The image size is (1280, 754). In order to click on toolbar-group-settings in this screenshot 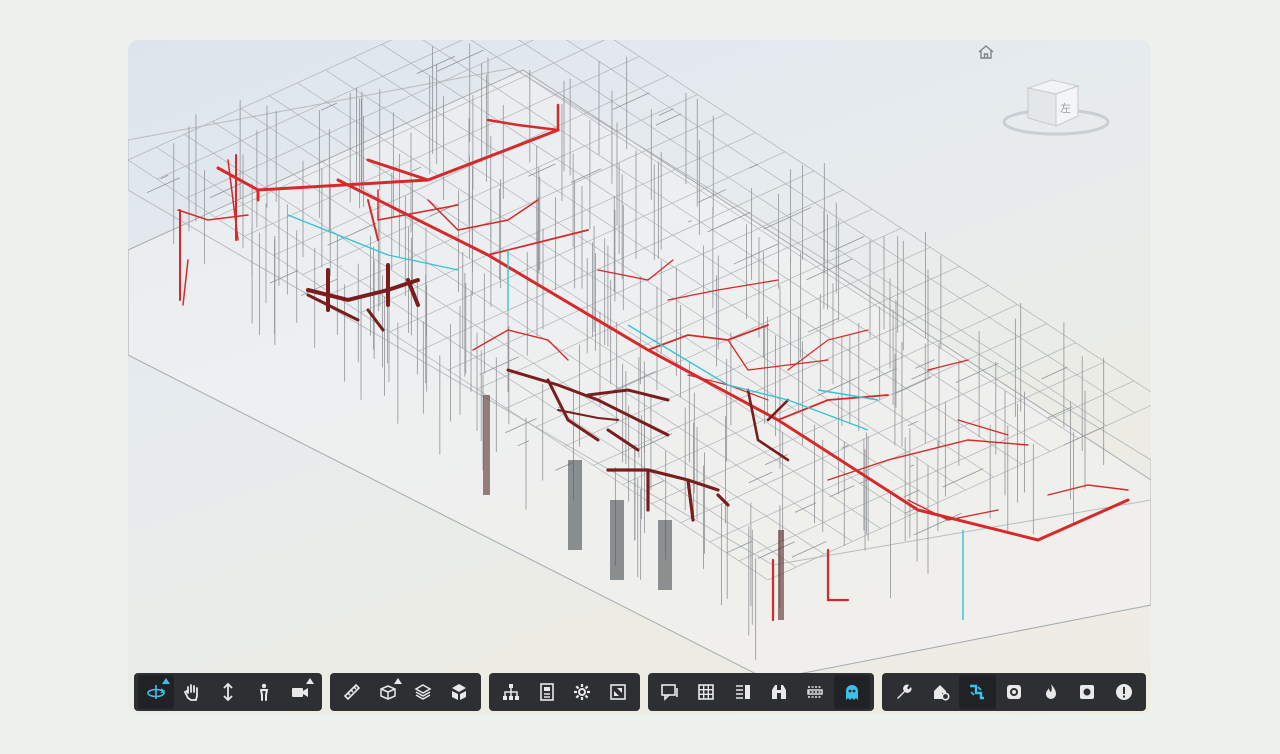, I will do `click(564, 692)`.